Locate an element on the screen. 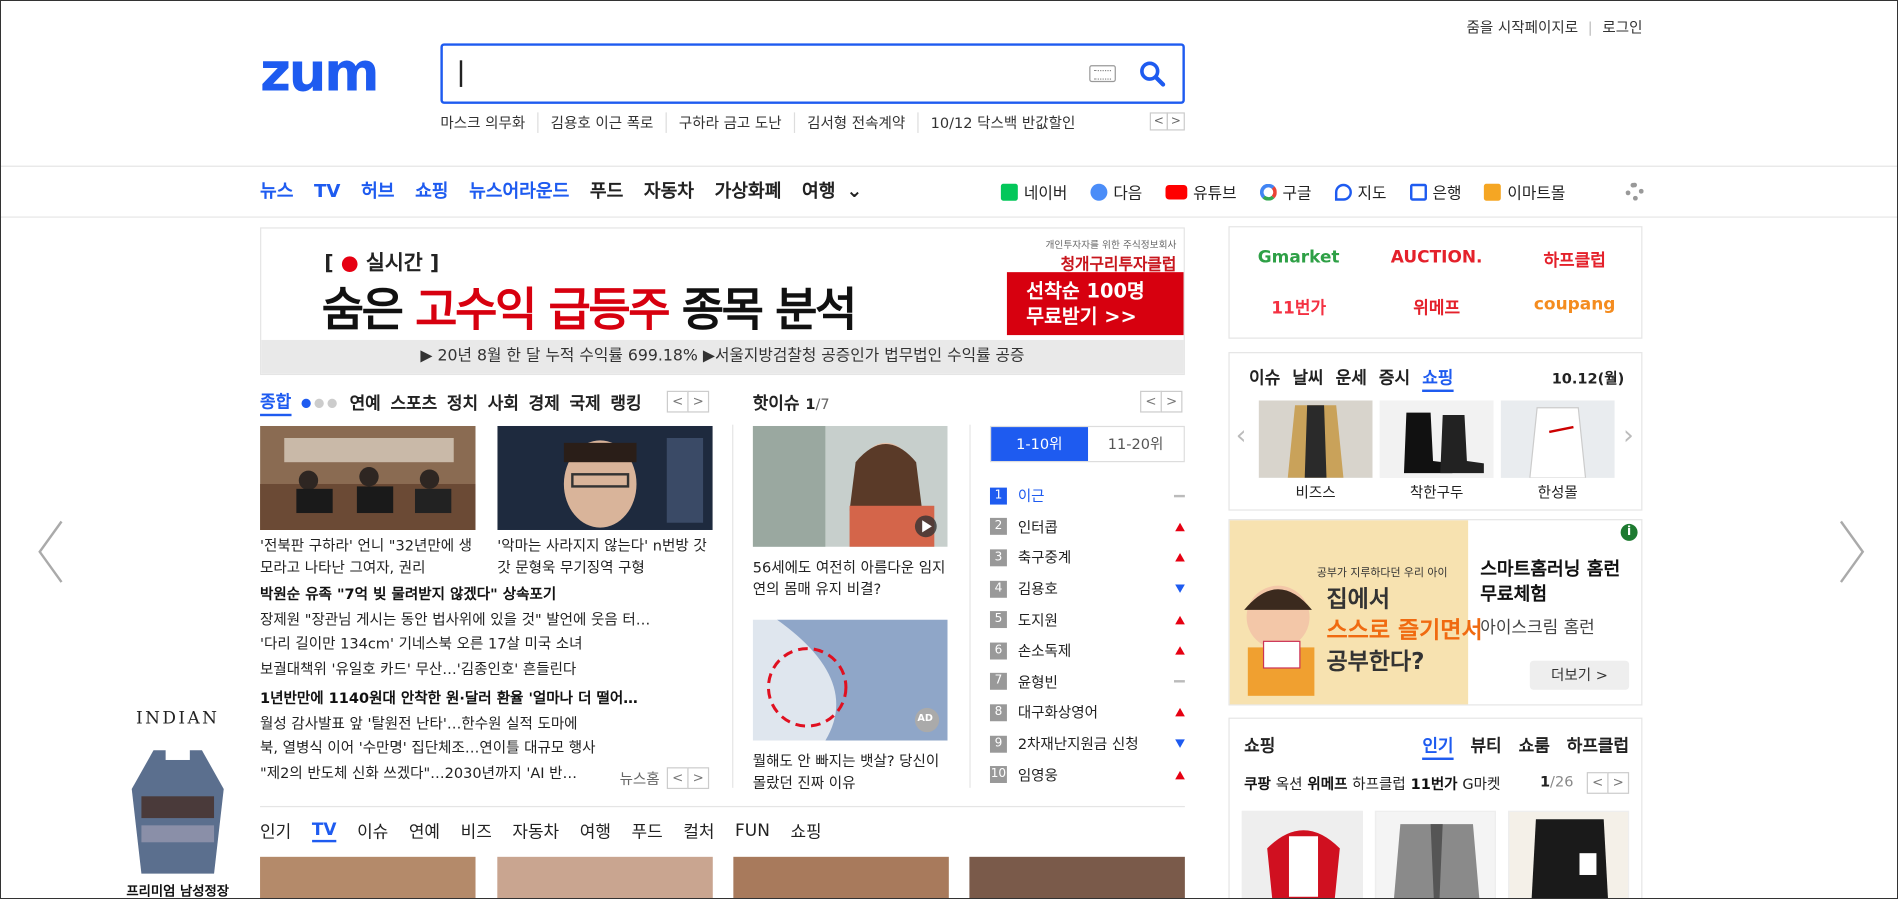 The width and height of the screenshot is (1898, 899). rank-keyword: 축구중계 is located at coordinates (1096, 558).